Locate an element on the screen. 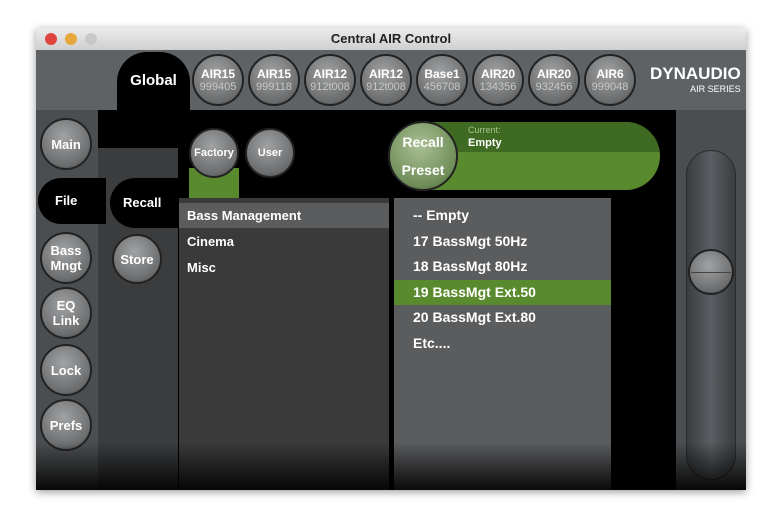  device-tab: AIR6 999048 is located at coordinates (610, 80).